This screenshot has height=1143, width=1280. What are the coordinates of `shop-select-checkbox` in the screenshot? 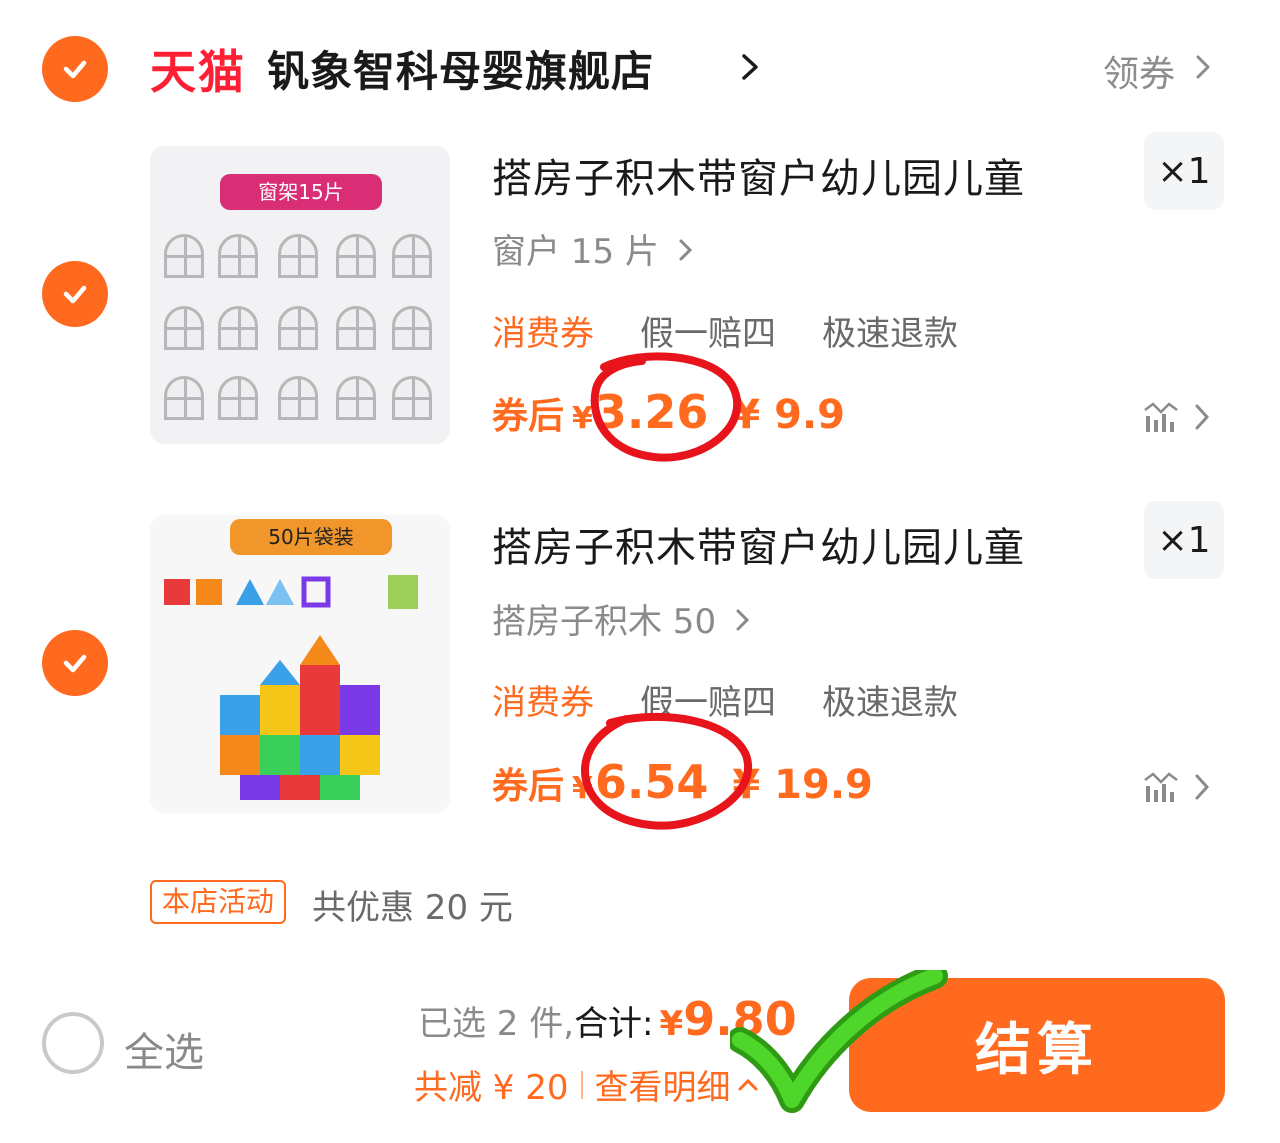 It's located at (75, 69).